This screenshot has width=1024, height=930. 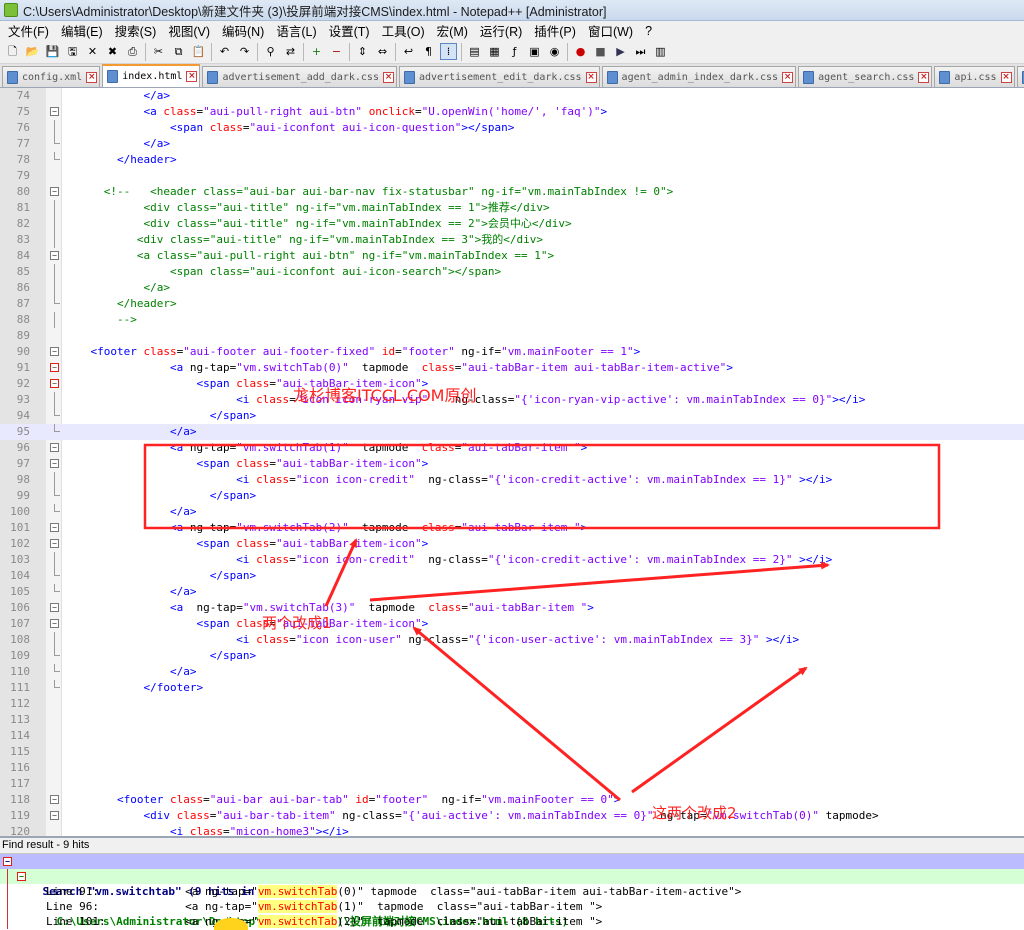 What do you see at coordinates (699, 76) in the screenshot?
I see `tab-agent-admin-index-dark-css: agent_admin_index_dark.css ×` at bounding box center [699, 76].